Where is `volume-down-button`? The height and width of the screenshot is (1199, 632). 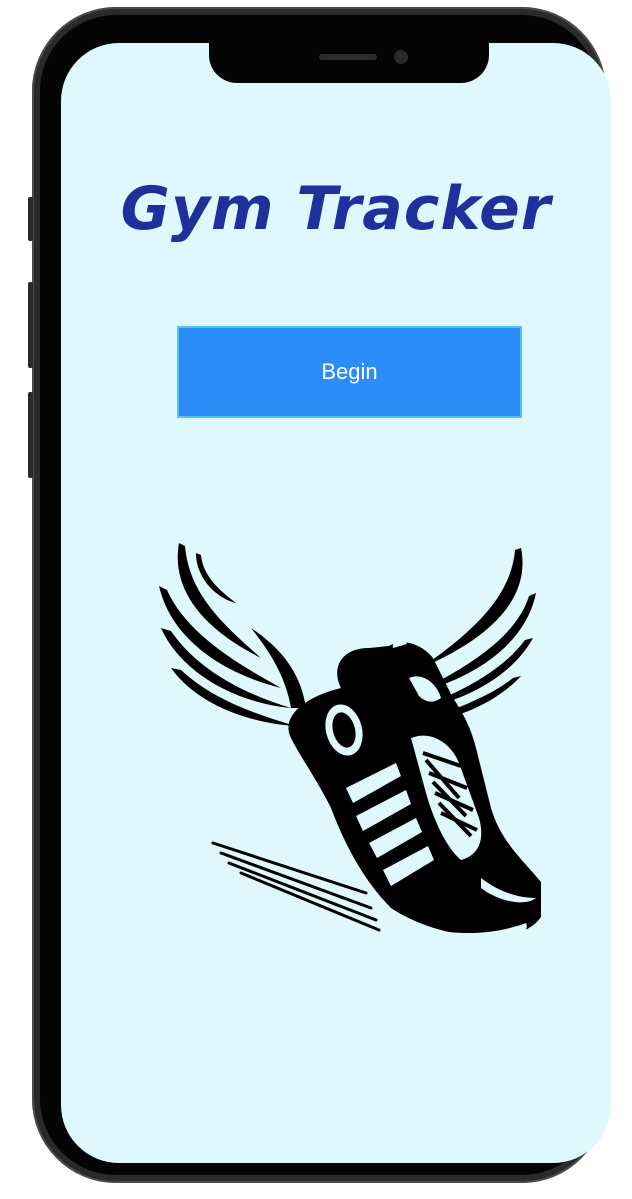 volume-down-button is located at coordinates (30, 435).